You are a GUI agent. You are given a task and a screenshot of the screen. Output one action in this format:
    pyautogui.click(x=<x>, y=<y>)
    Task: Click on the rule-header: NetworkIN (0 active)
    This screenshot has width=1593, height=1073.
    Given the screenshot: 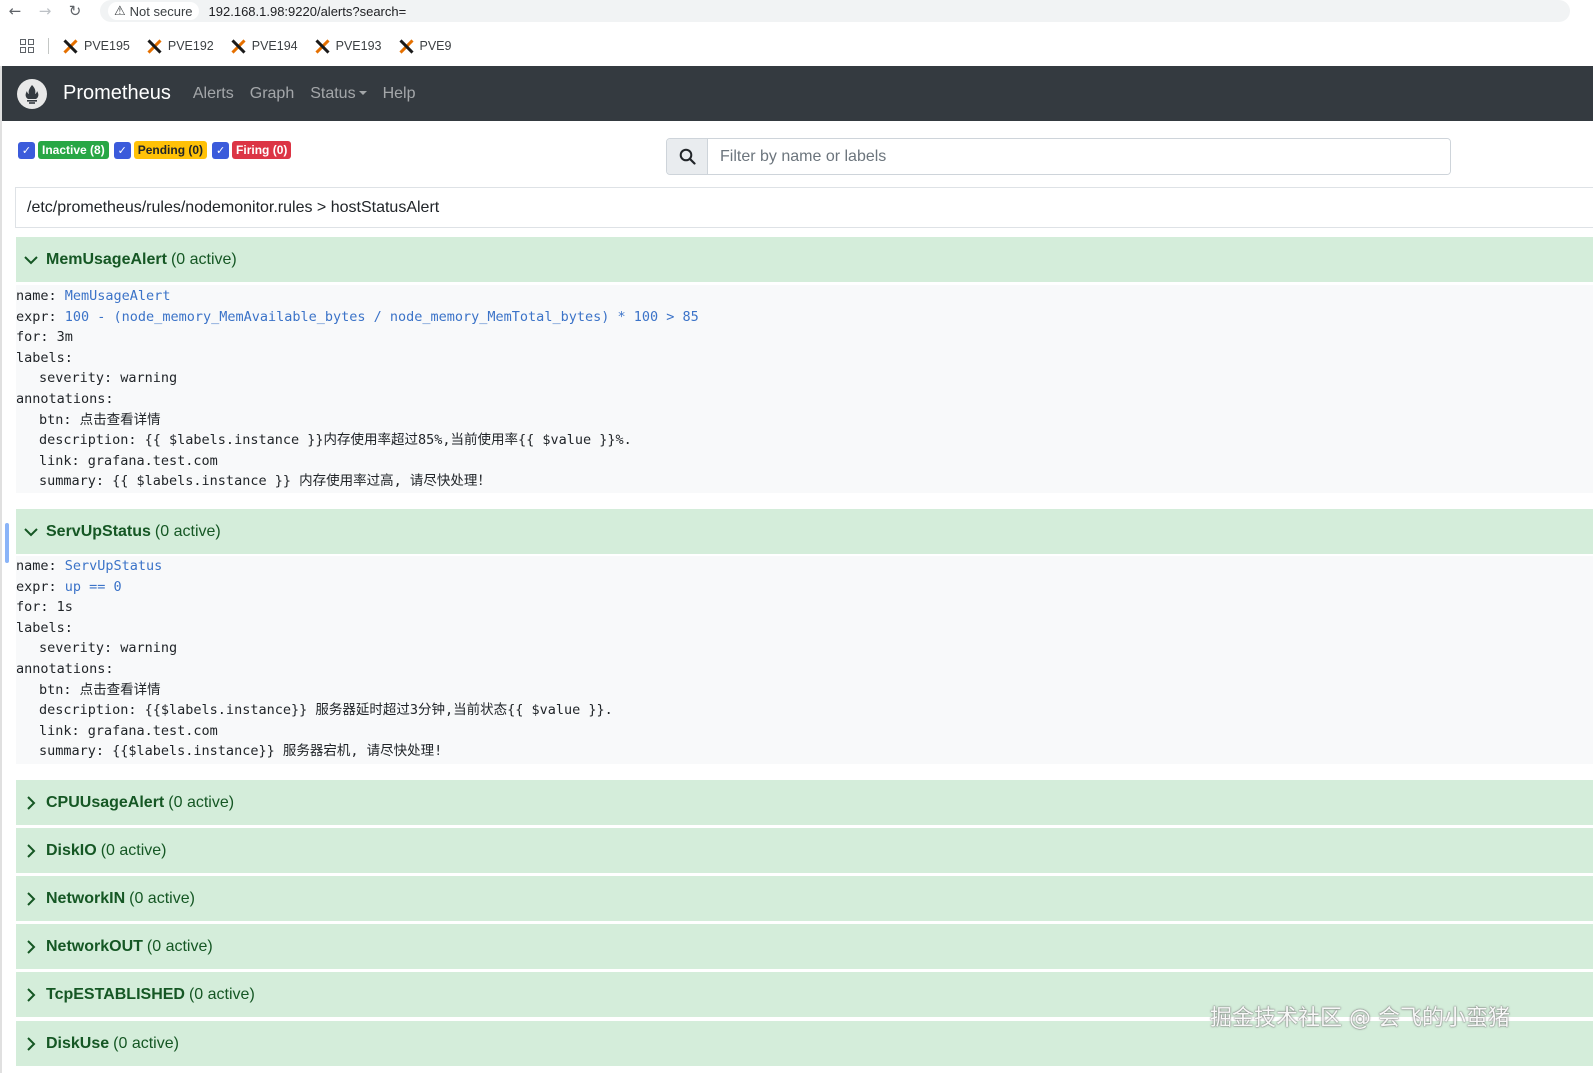 What is the action you would take?
    pyautogui.click(x=804, y=898)
    